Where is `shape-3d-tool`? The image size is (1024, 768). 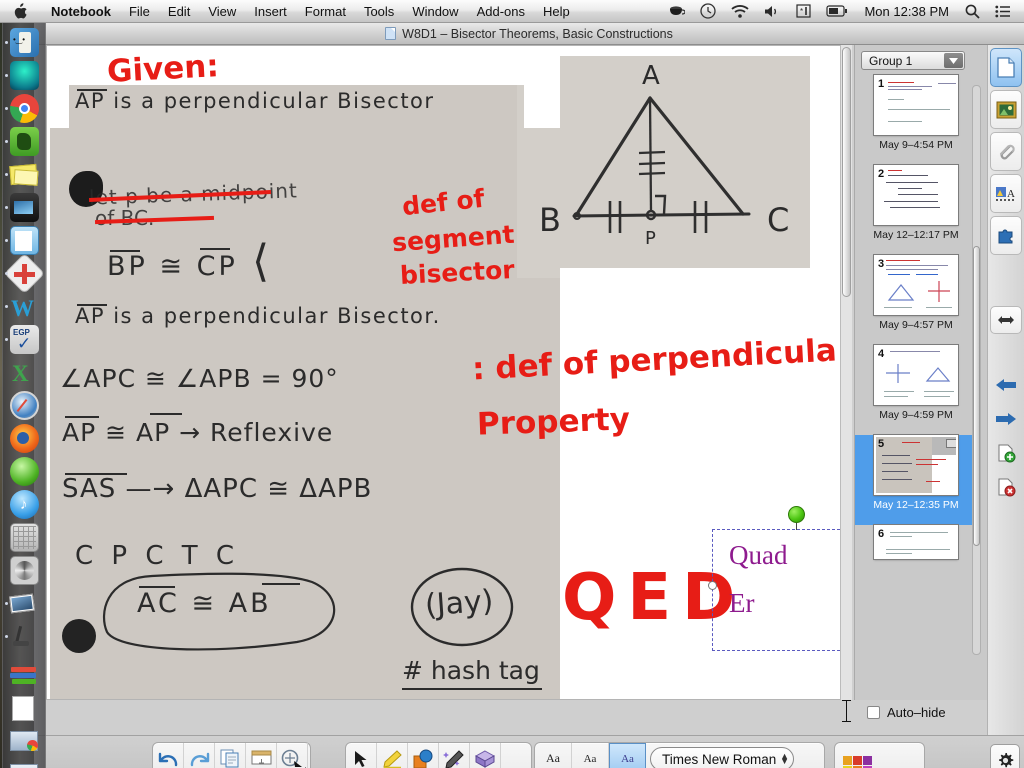
shape-3d-tool is located at coordinates (485, 755).